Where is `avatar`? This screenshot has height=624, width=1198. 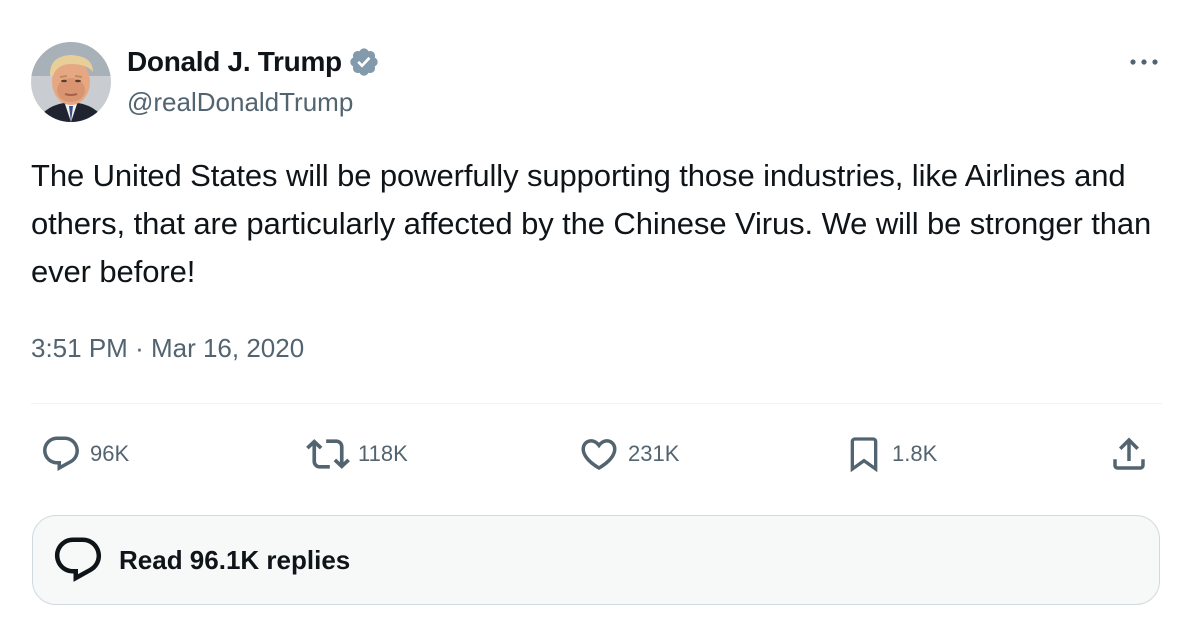
avatar is located at coordinates (71, 82).